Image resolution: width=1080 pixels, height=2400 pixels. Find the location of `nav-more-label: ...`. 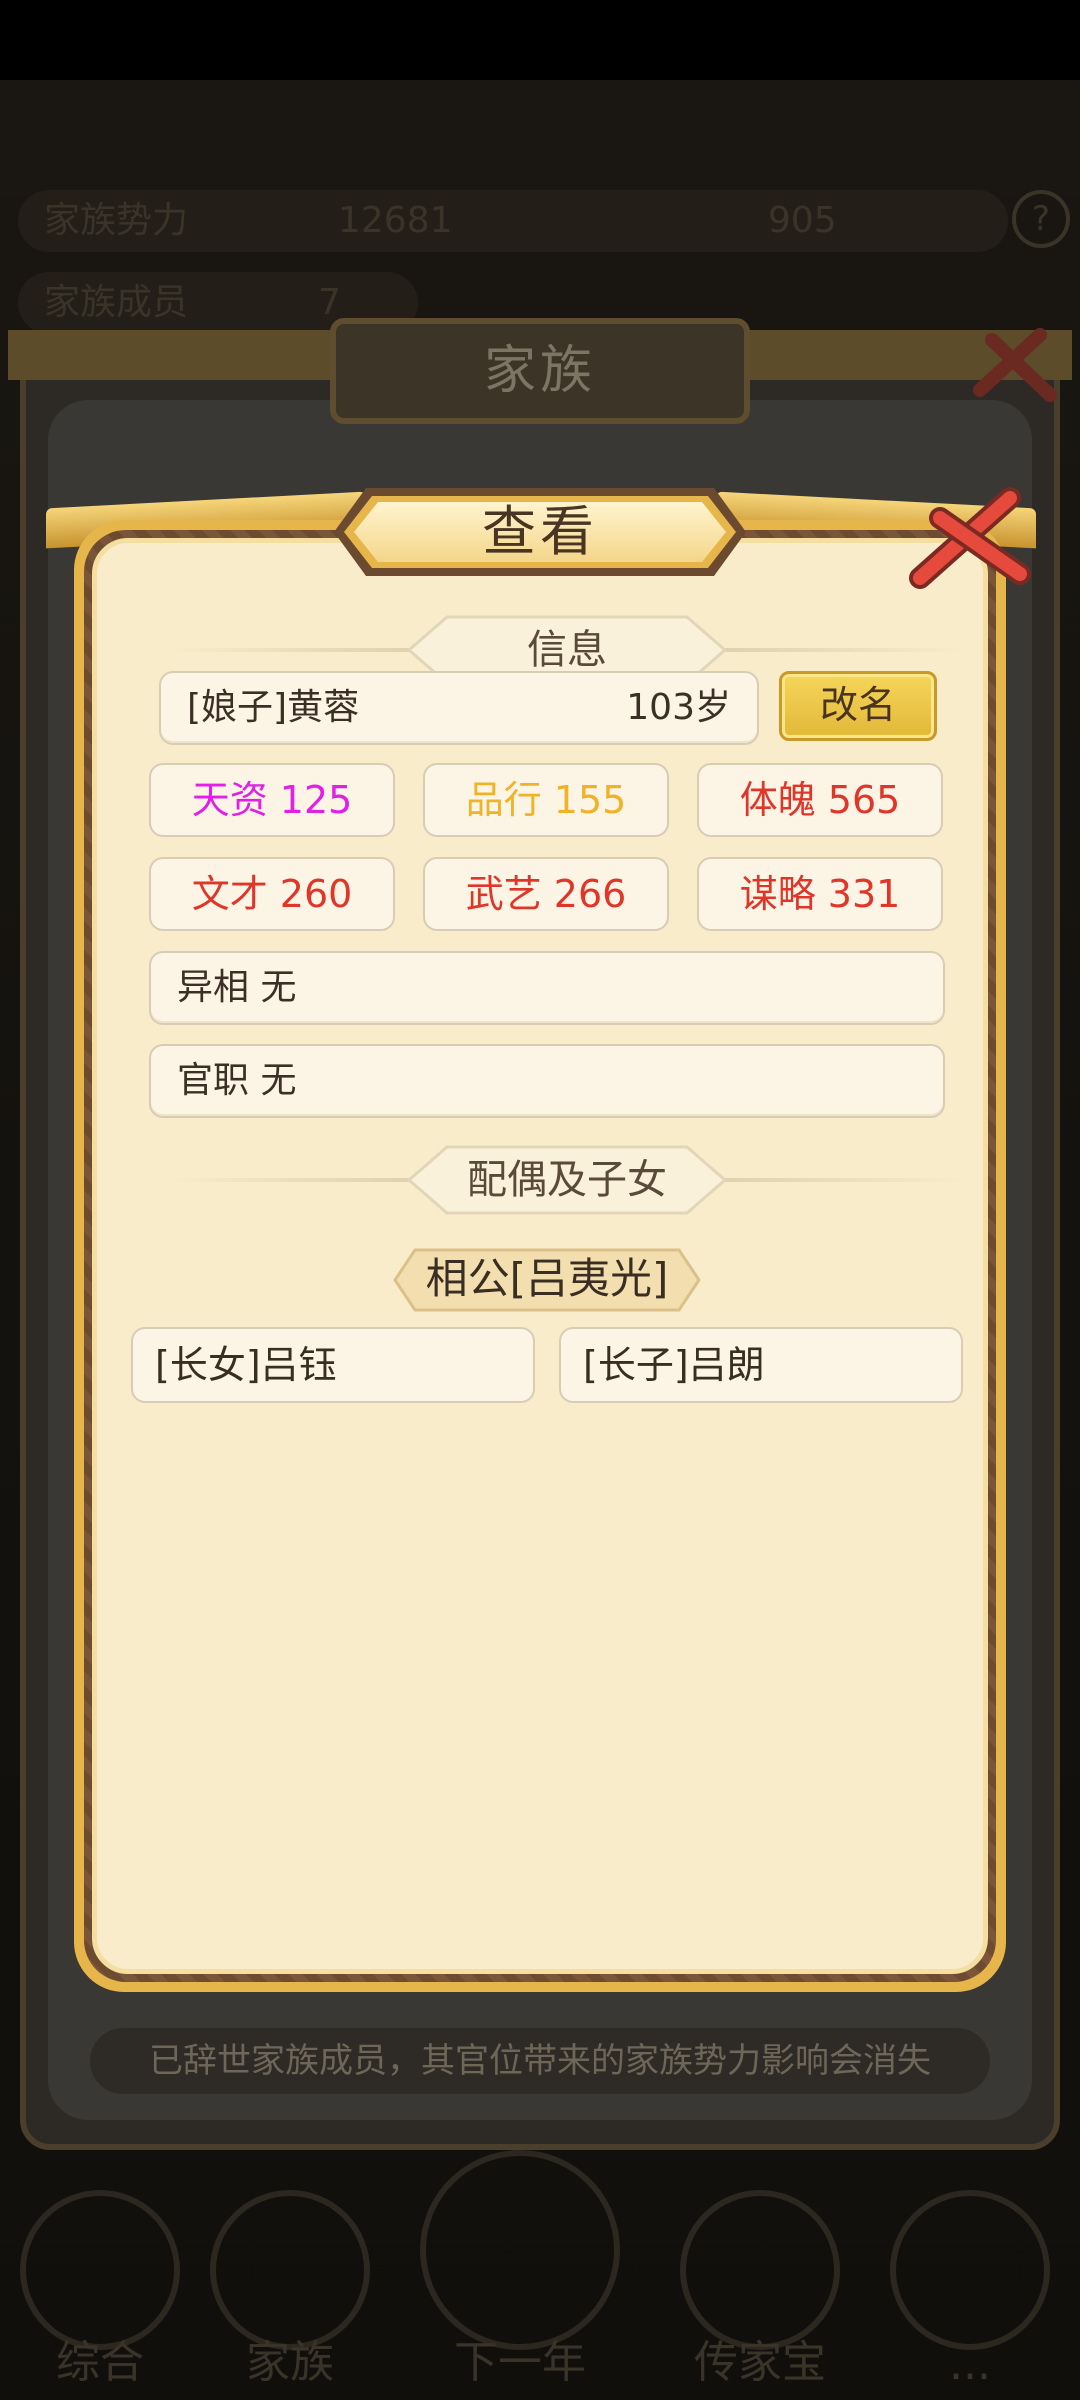

nav-more-label: ... is located at coordinates (970, 2364).